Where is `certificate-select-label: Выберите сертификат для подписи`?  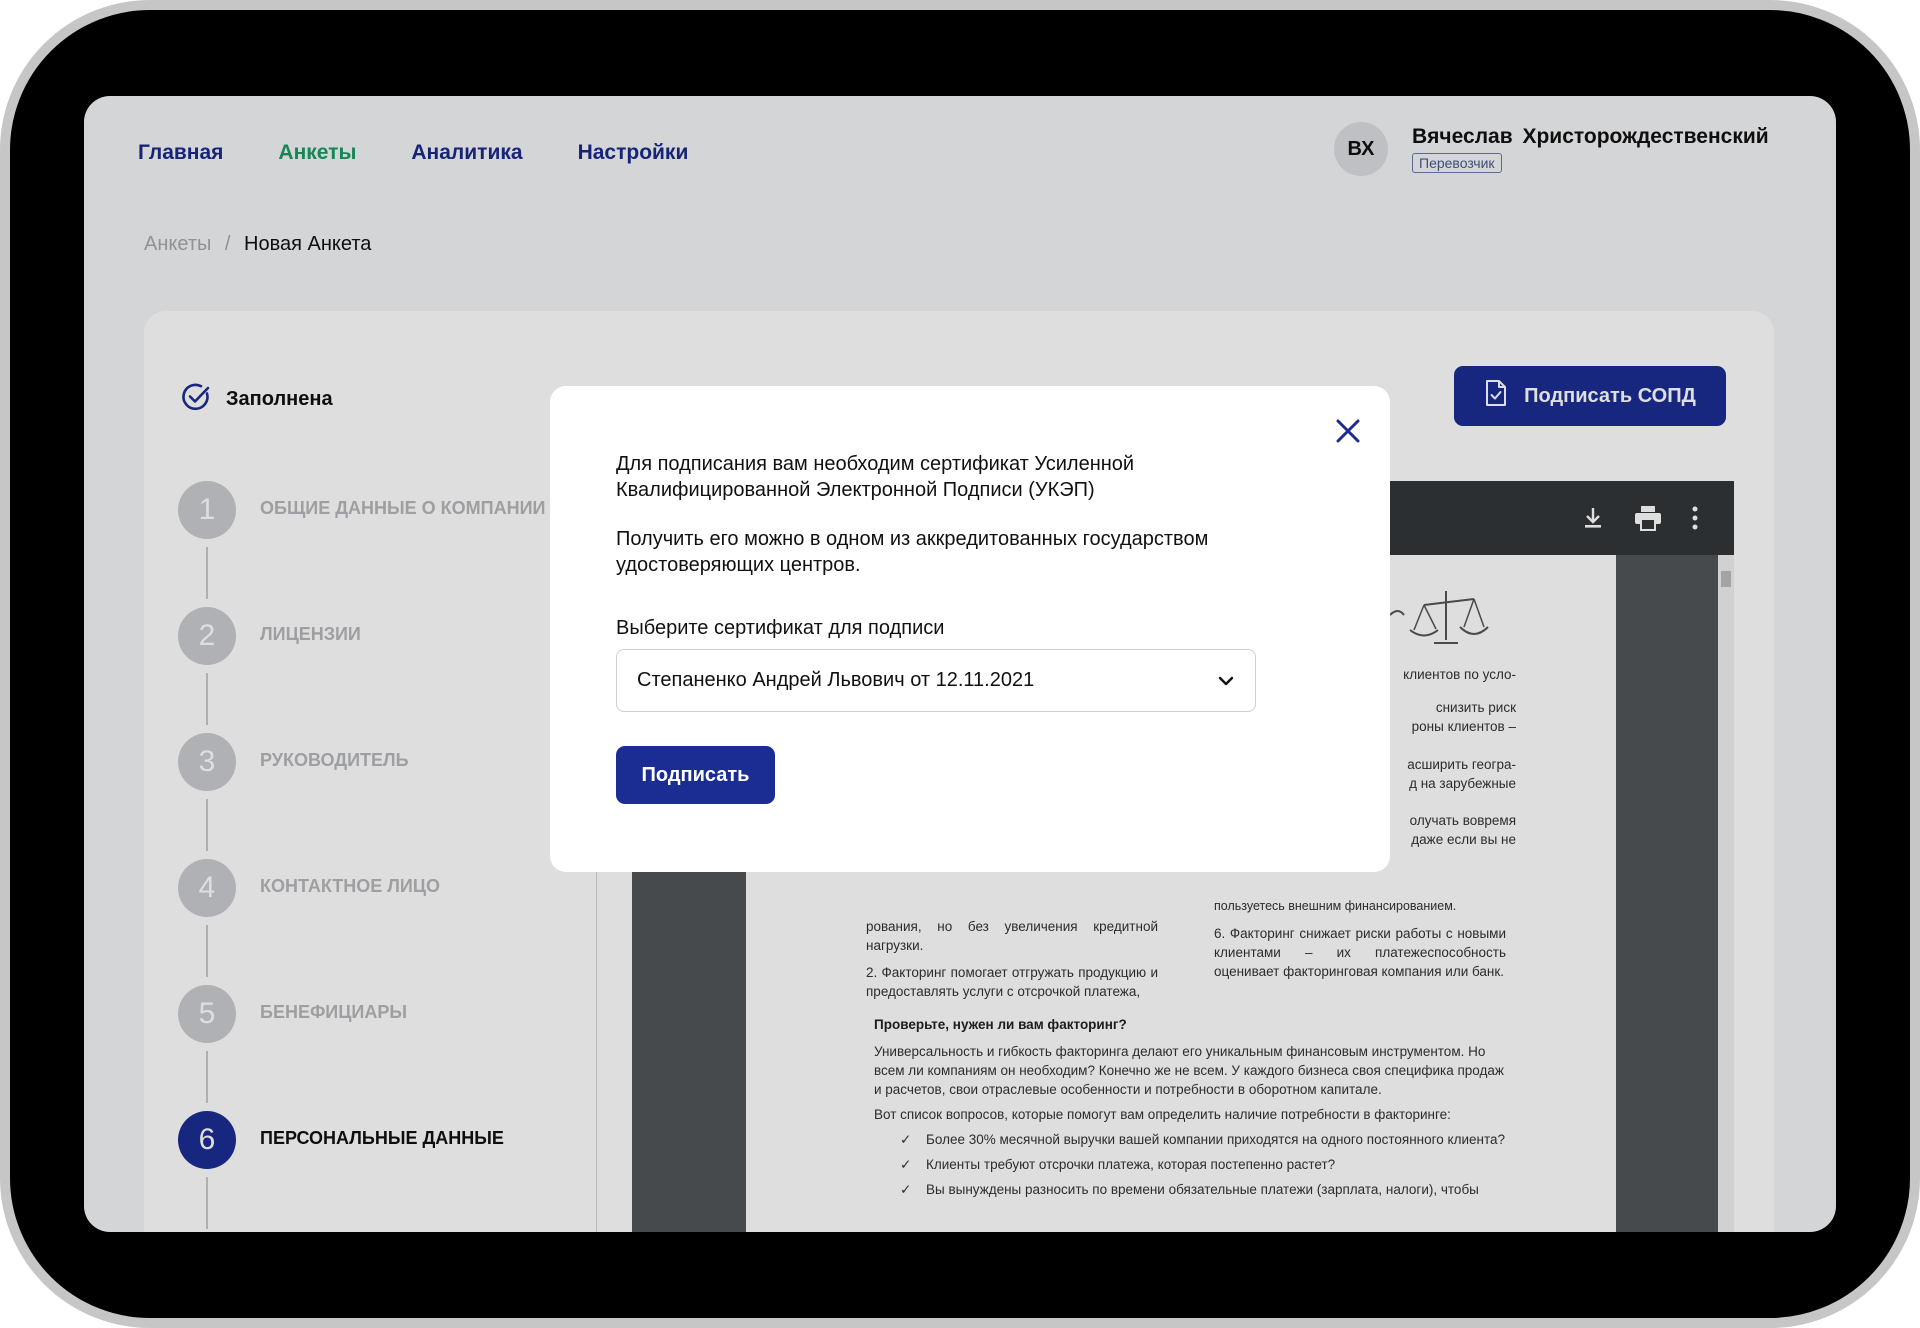 certificate-select-label: Выберите сертификат для подписи is located at coordinates (780, 628).